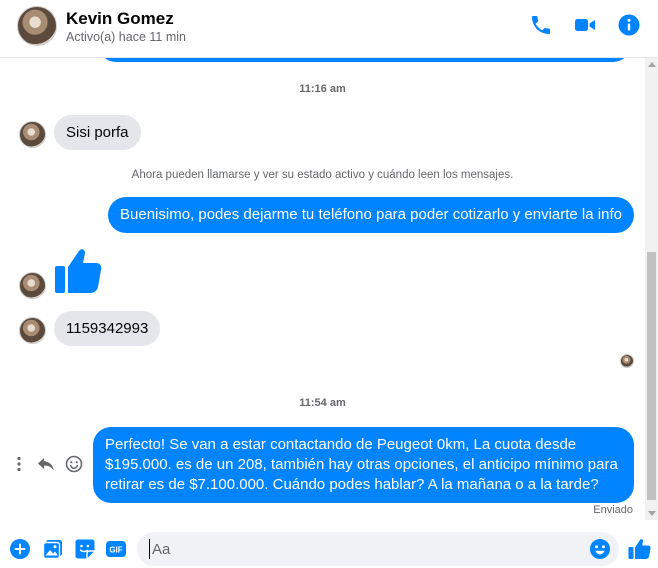 This screenshot has width=658, height=568. Describe the element at coordinates (600, 549) in the screenshot. I see `emoji-icon` at that location.